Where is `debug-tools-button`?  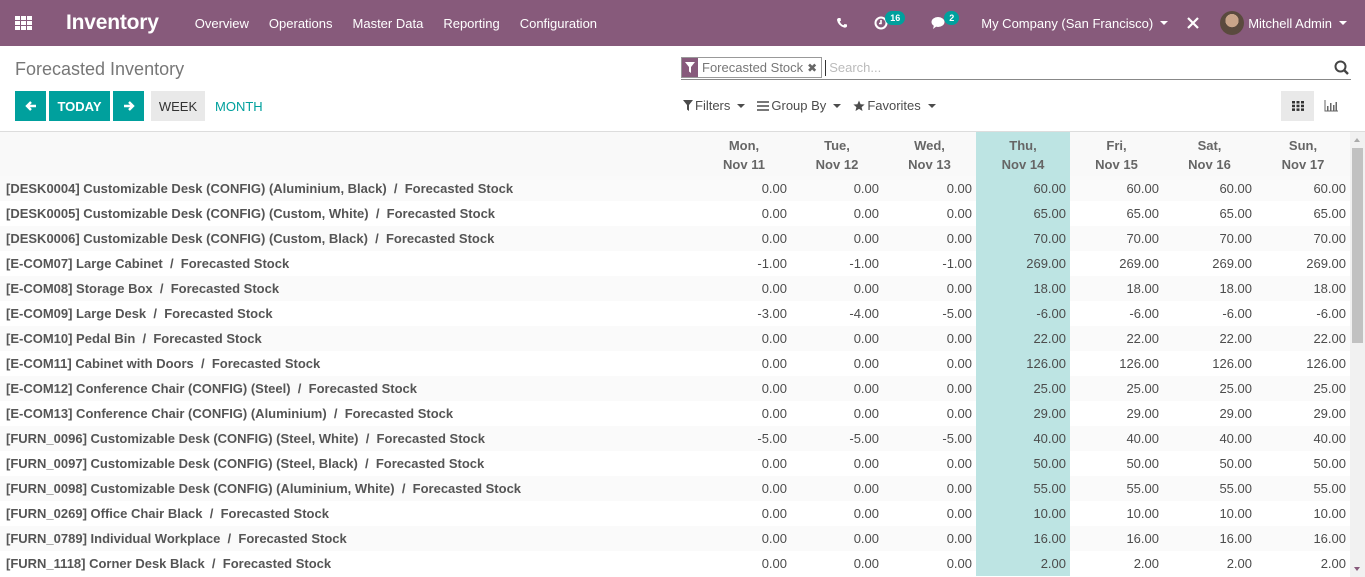
debug-tools-button is located at coordinates (1193, 23).